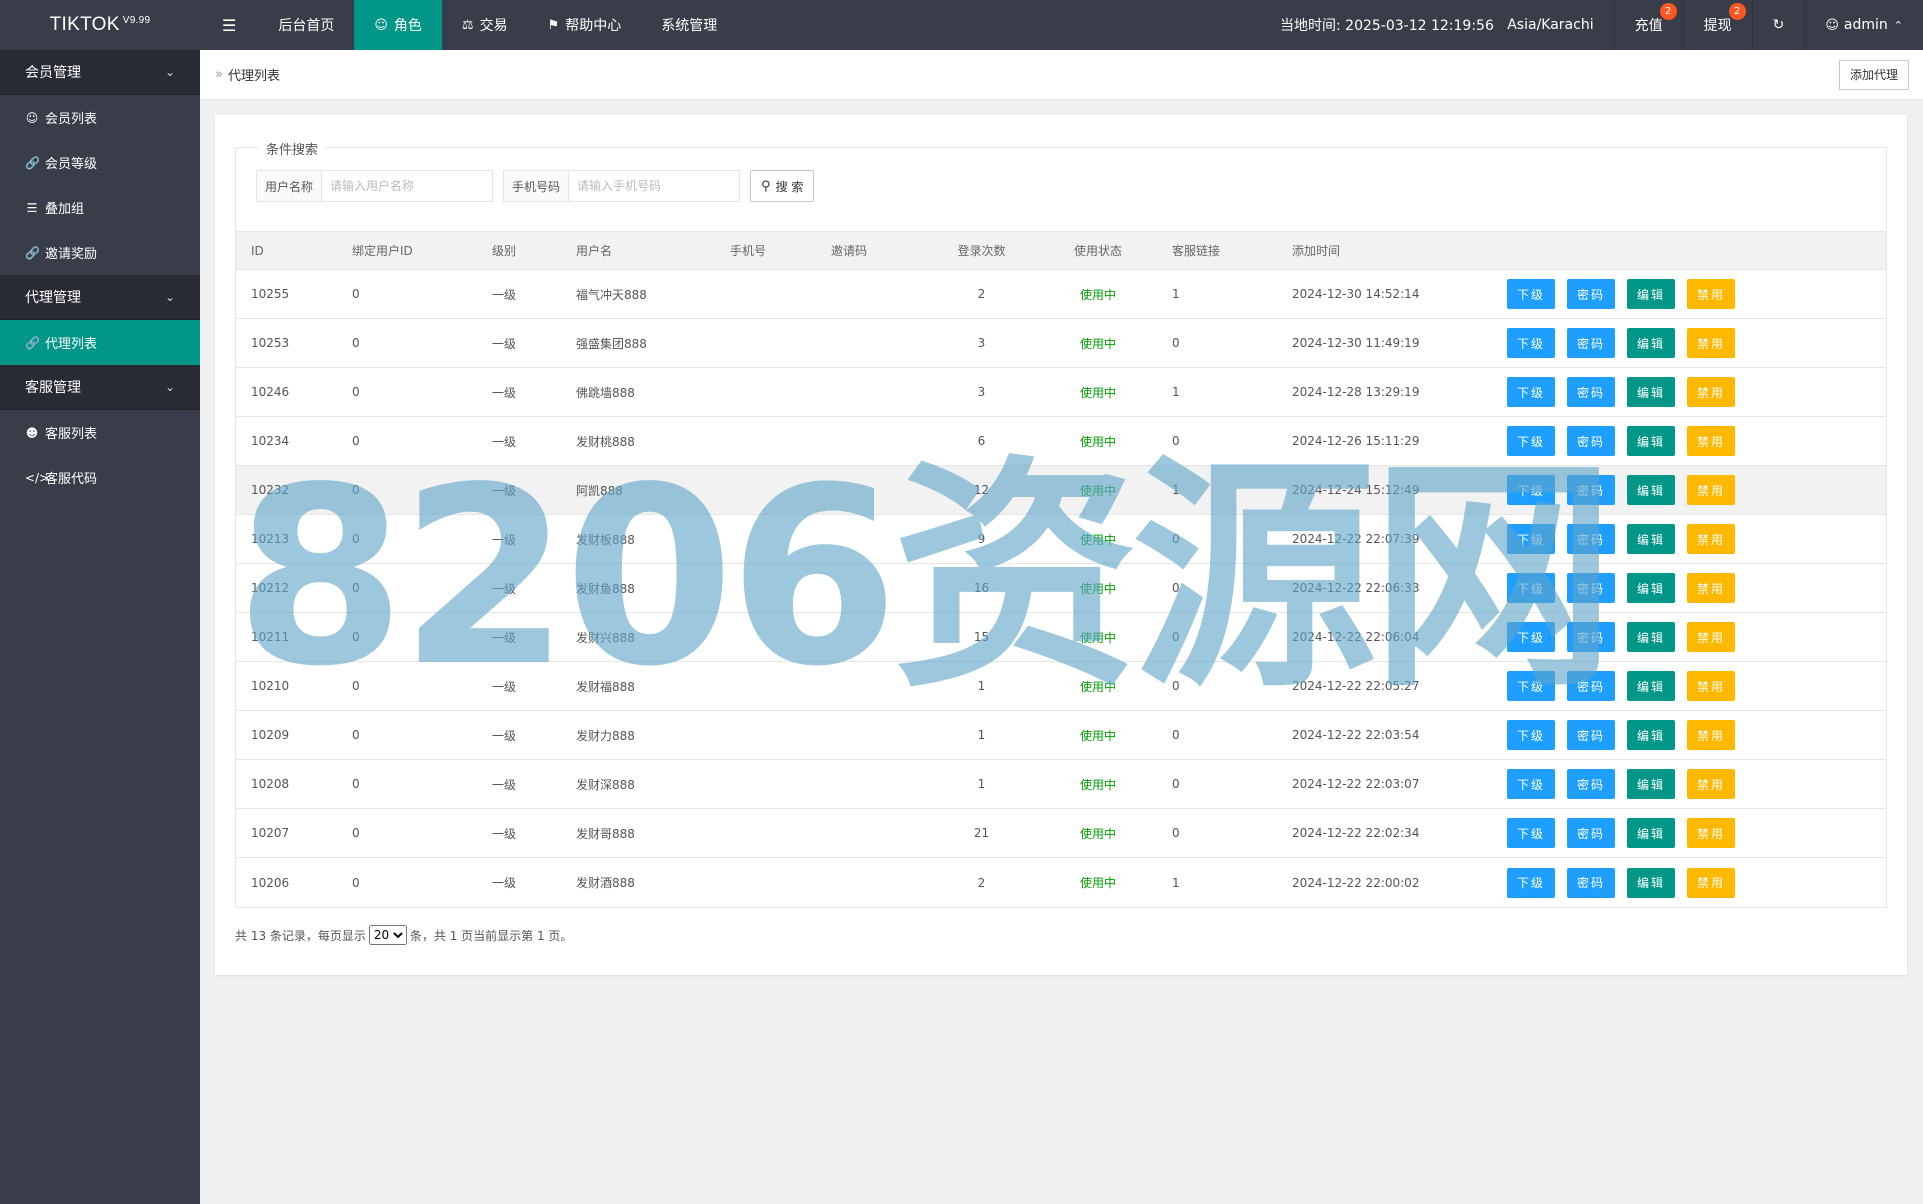  What do you see at coordinates (270, 343) in the screenshot?
I see `cell-id: 10253` at bounding box center [270, 343].